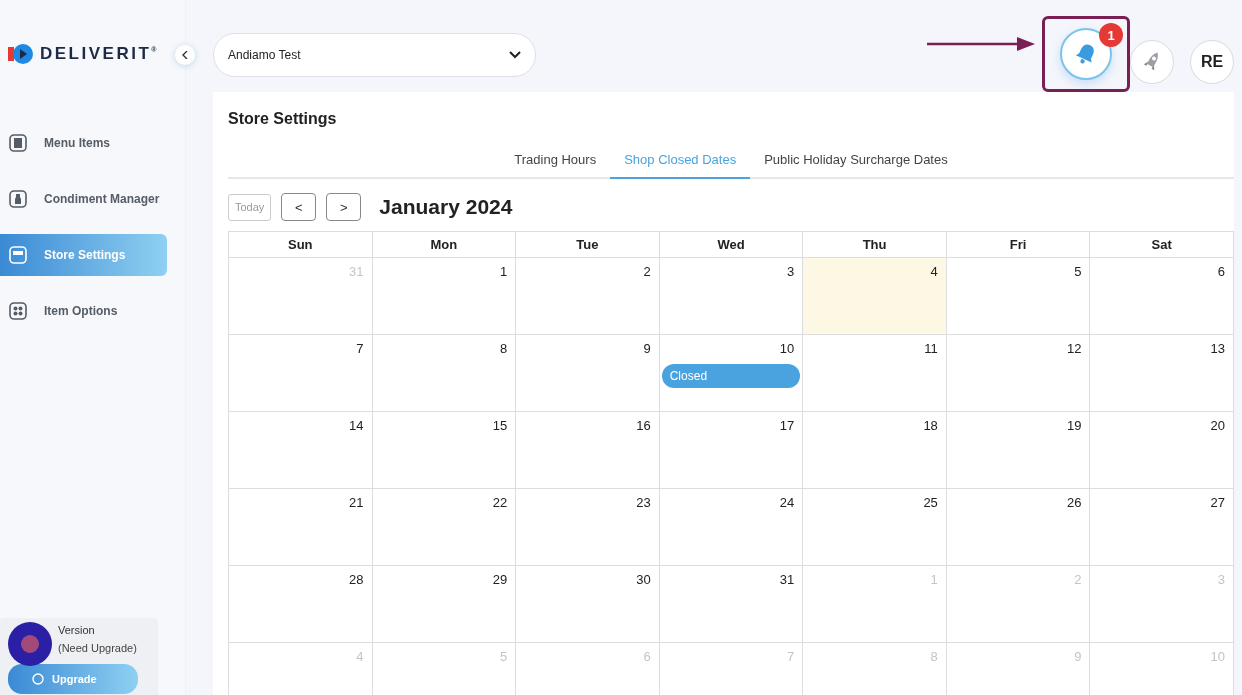 This screenshot has width=1242, height=695. What do you see at coordinates (1162, 527) in the screenshot?
I see `day-cell: 27` at bounding box center [1162, 527].